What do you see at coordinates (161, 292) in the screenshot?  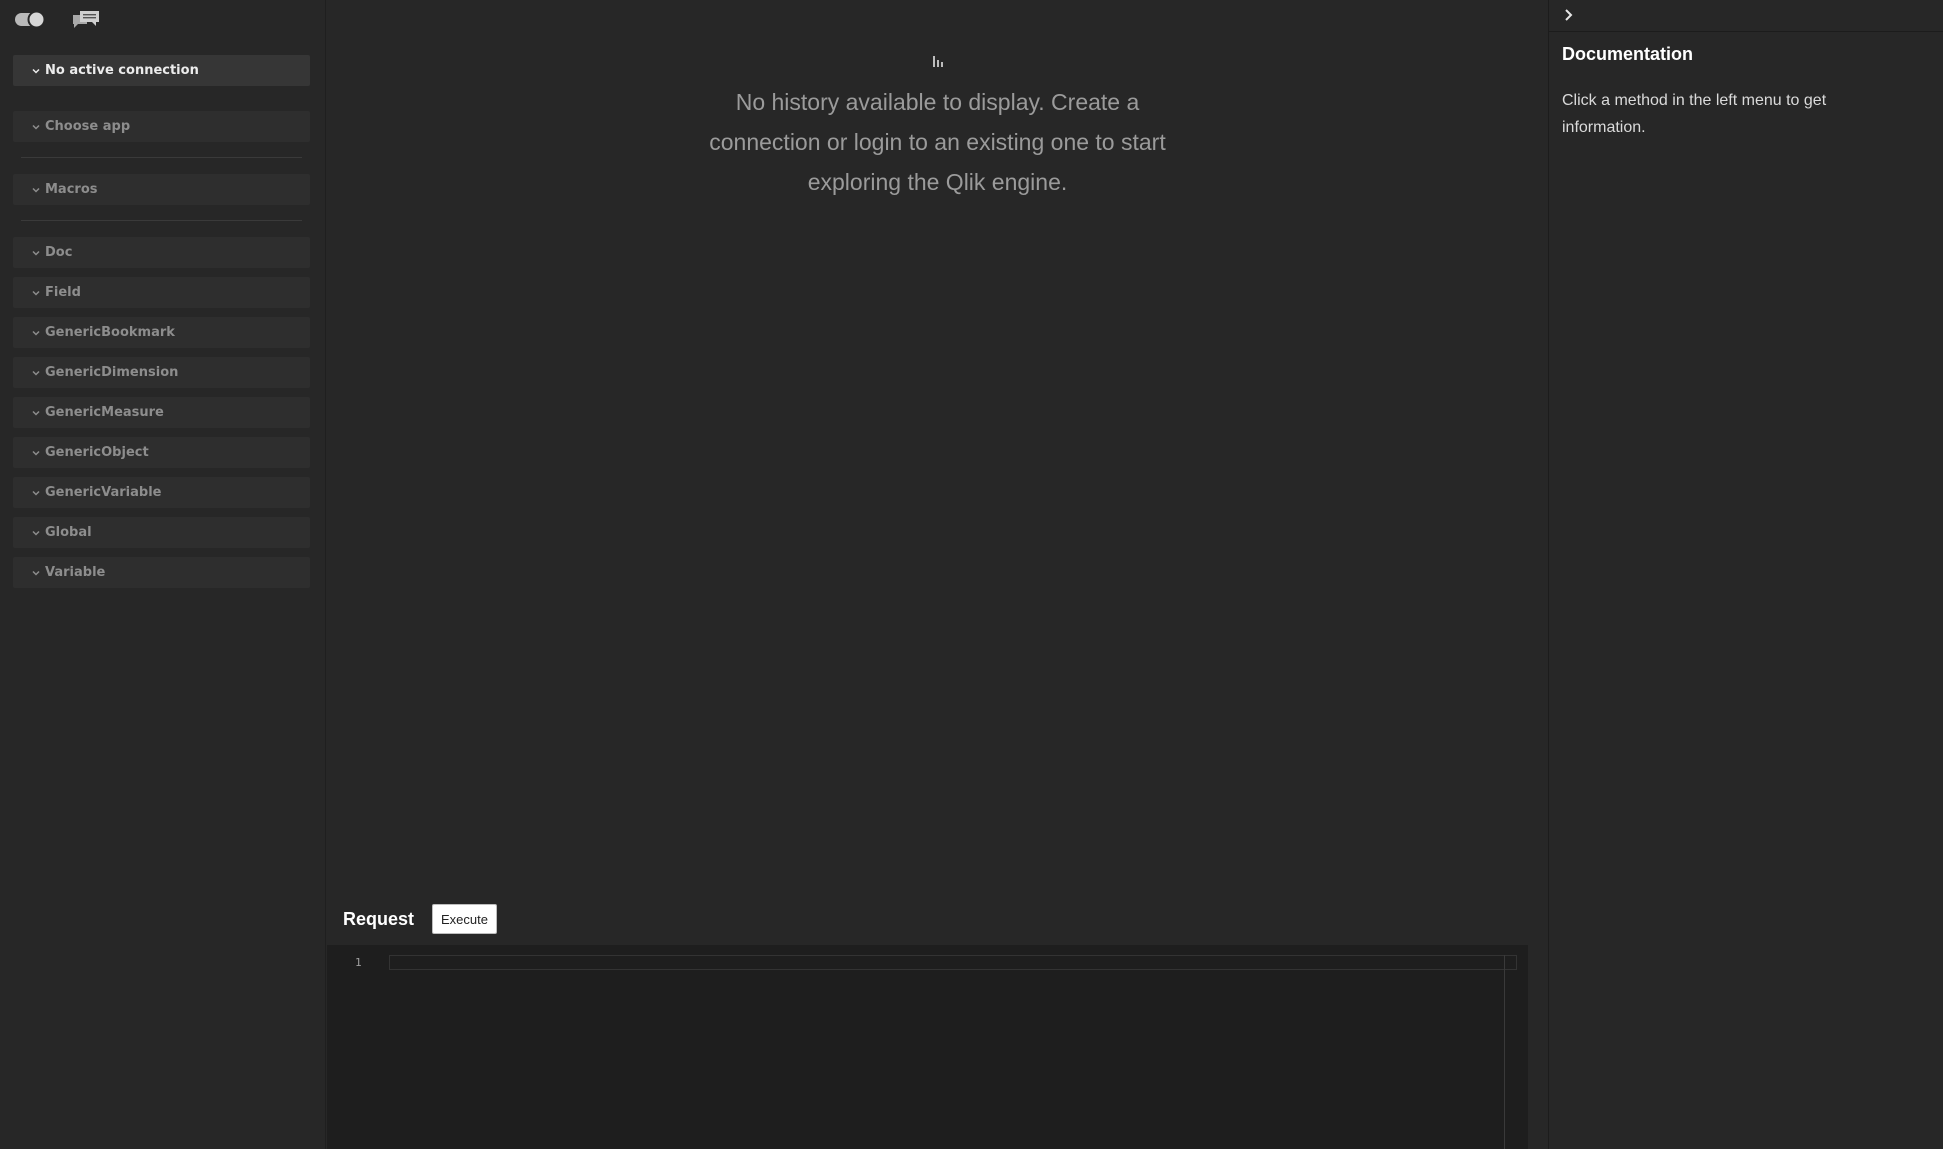 I see `class-item-field: Field` at bounding box center [161, 292].